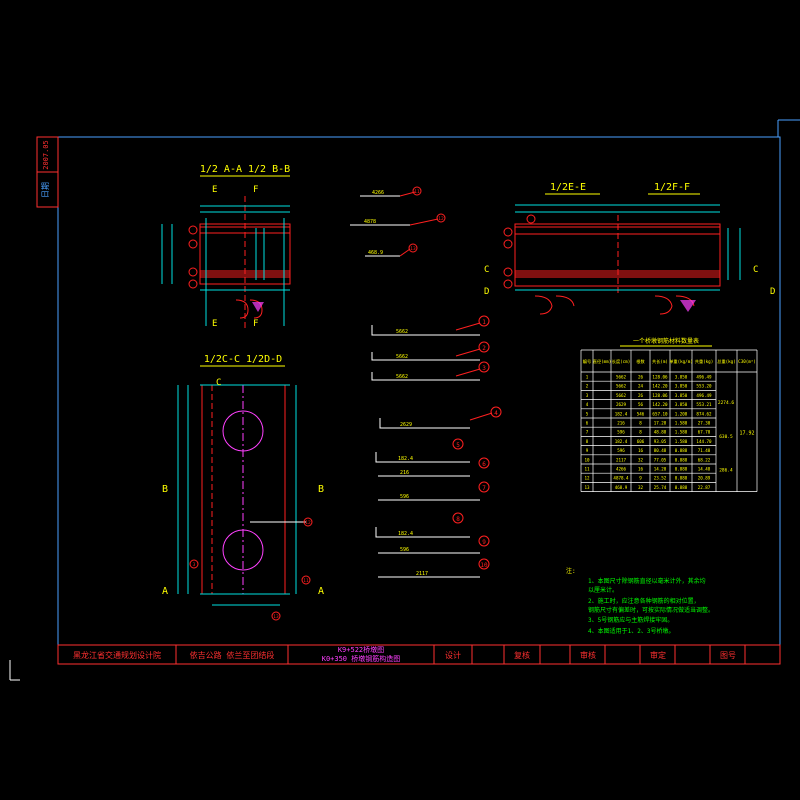 Image resolution: width=800 pixels, height=800 pixels. What do you see at coordinates (726, 437) in the screenshot?
I see `schedule-total-1: 630.5` at bounding box center [726, 437].